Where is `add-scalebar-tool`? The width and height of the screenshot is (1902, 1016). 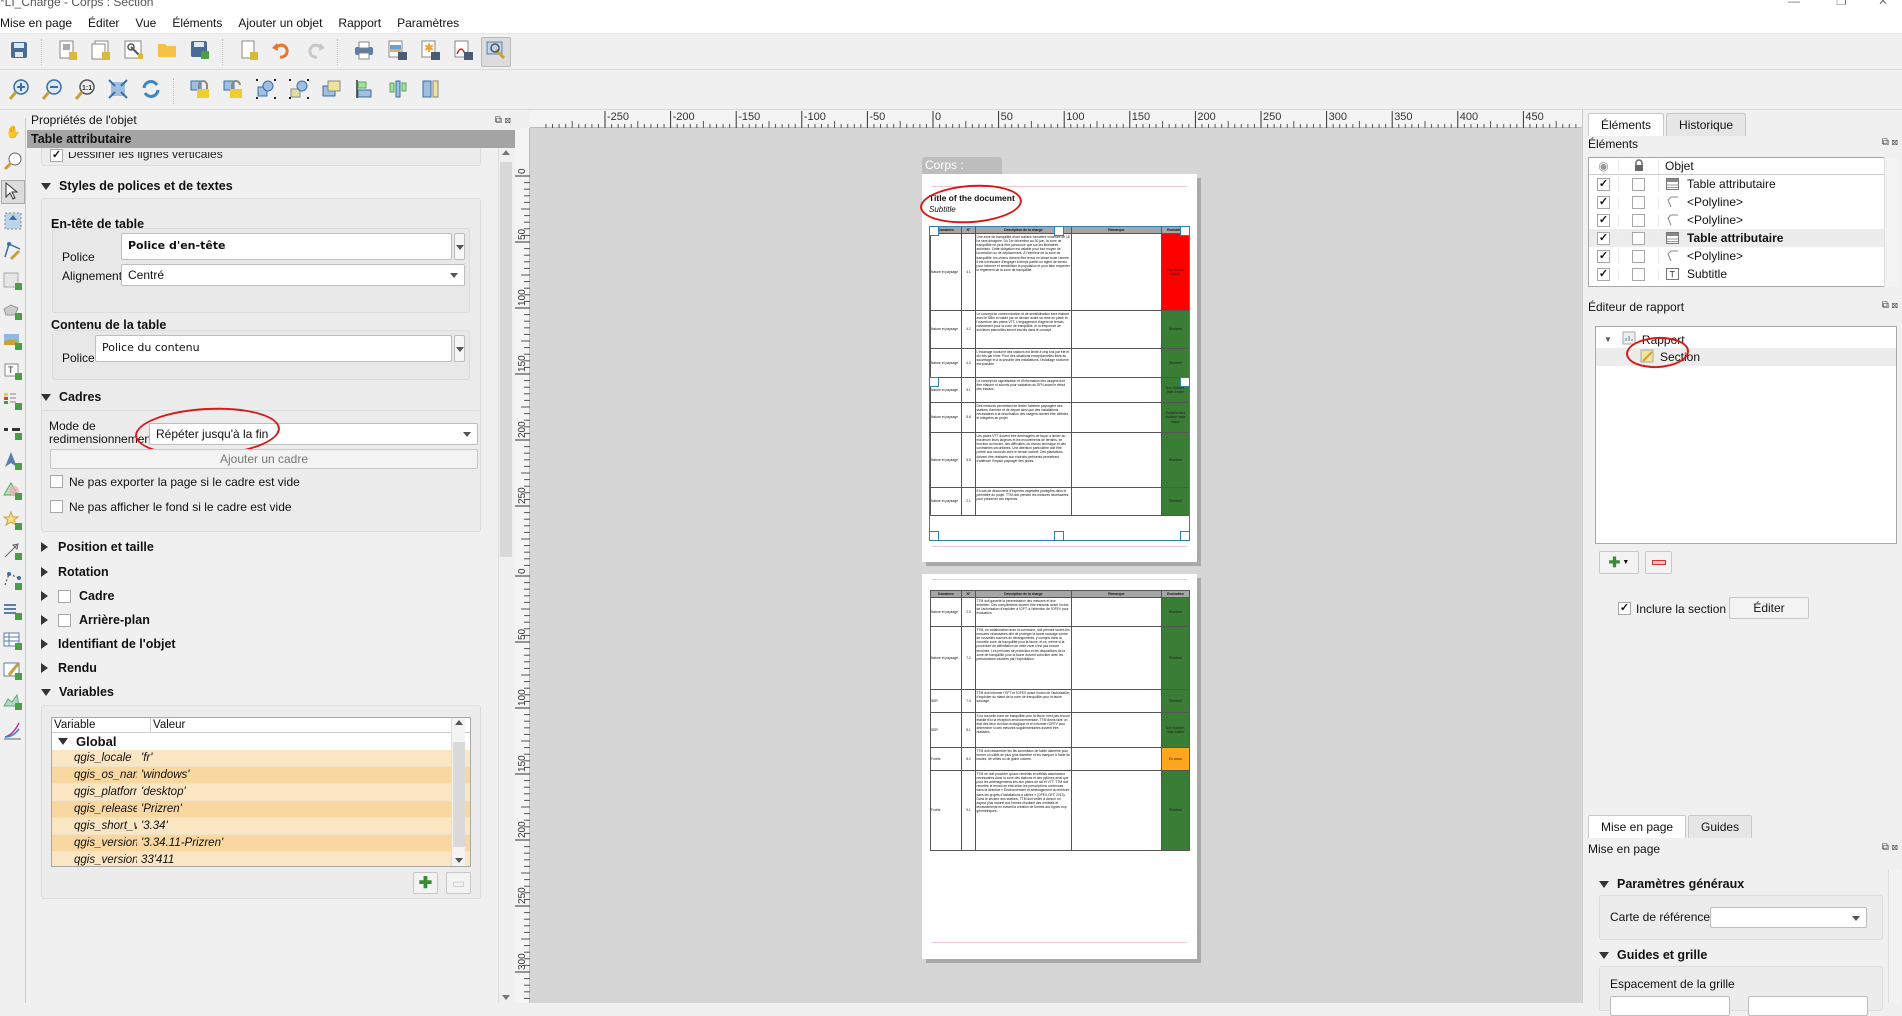 add-scalebar-tool is located at coordinates (13, 432).